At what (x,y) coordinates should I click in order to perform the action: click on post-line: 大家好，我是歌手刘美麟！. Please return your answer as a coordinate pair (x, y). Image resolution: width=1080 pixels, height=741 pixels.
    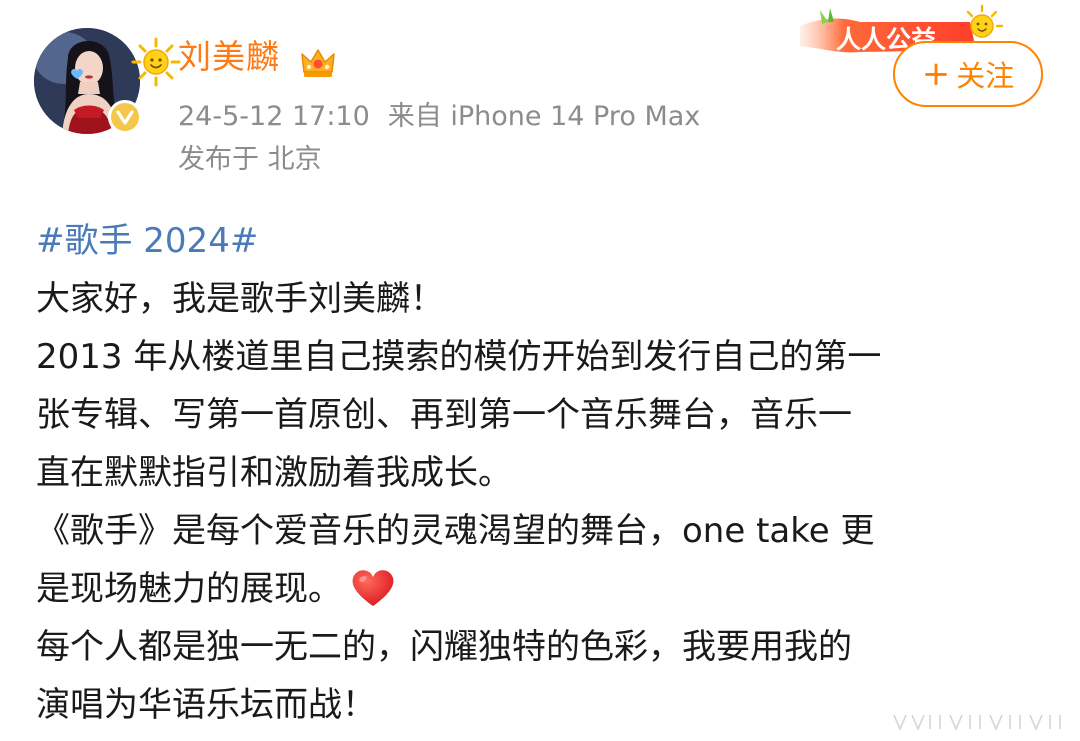
    Looking at the image, I should click on (240, 299).